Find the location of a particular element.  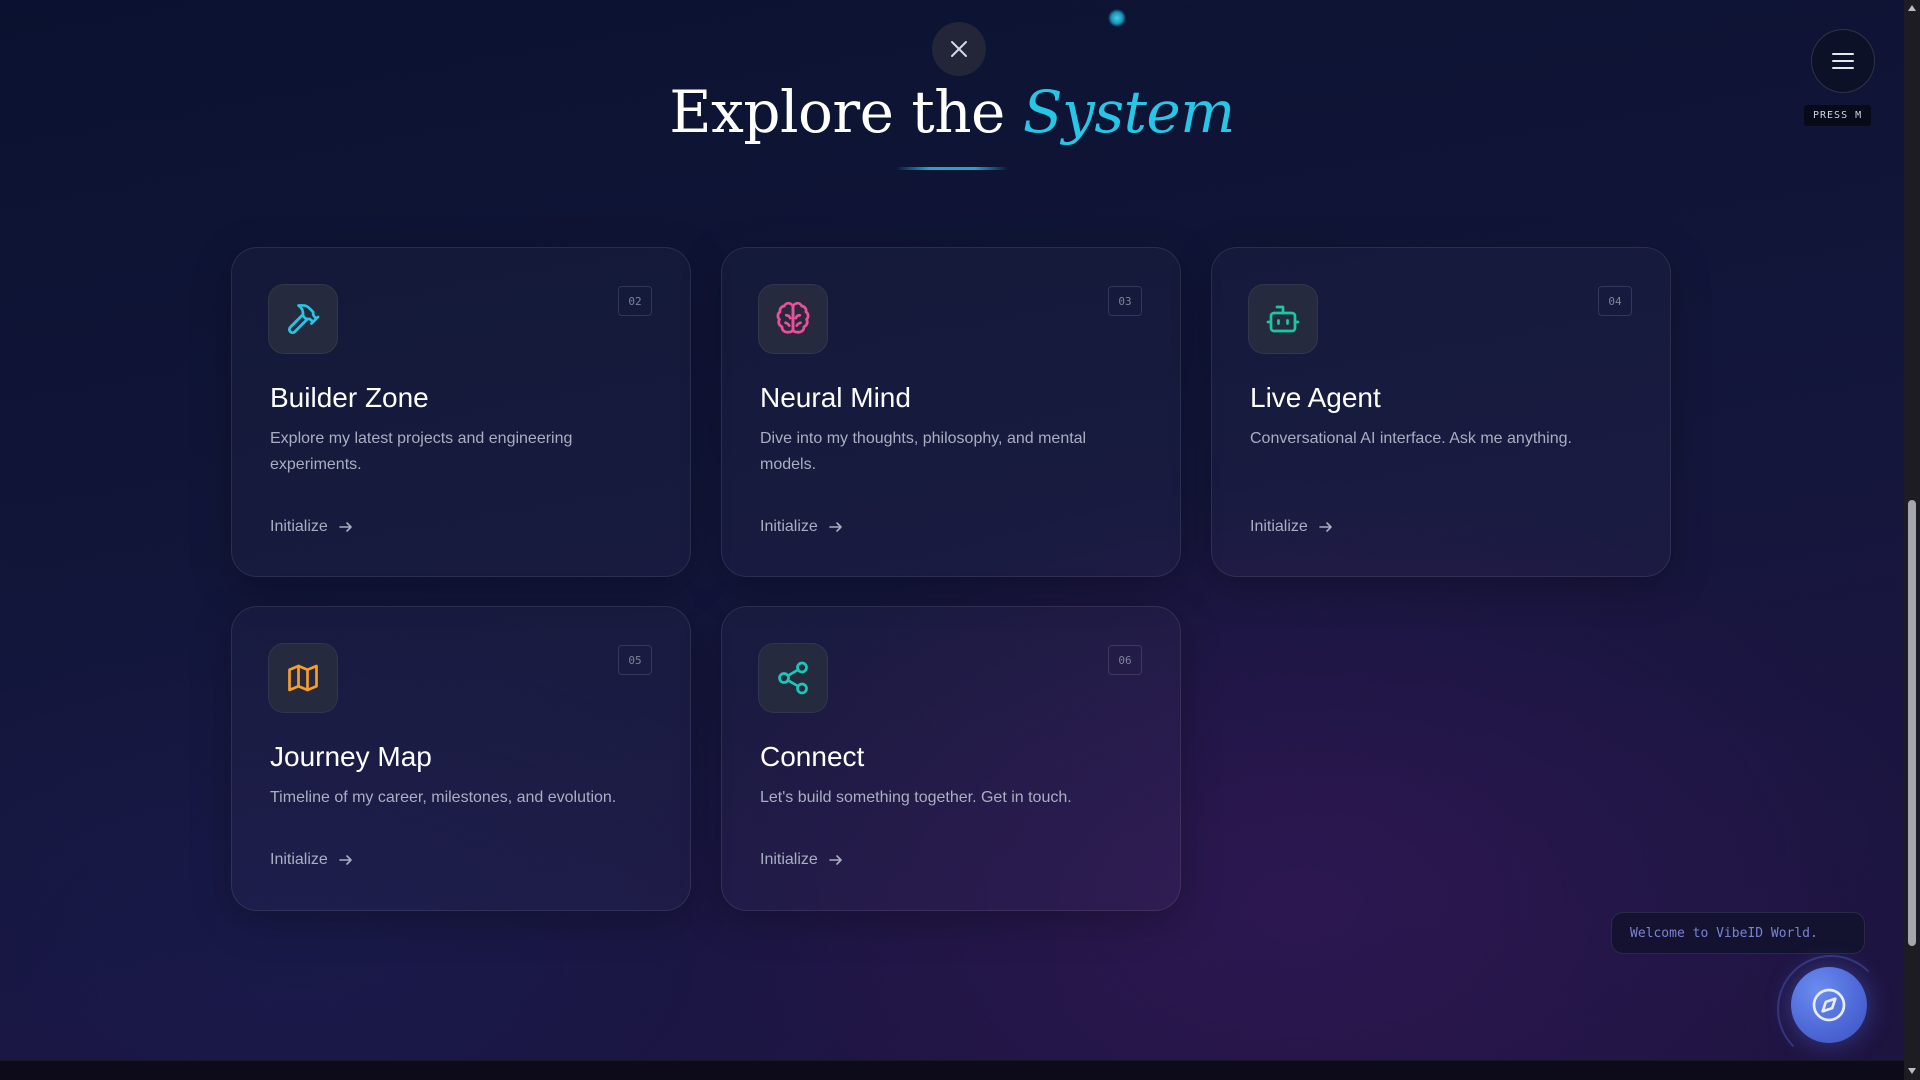

share-icon is located at coordinates (793, 678).